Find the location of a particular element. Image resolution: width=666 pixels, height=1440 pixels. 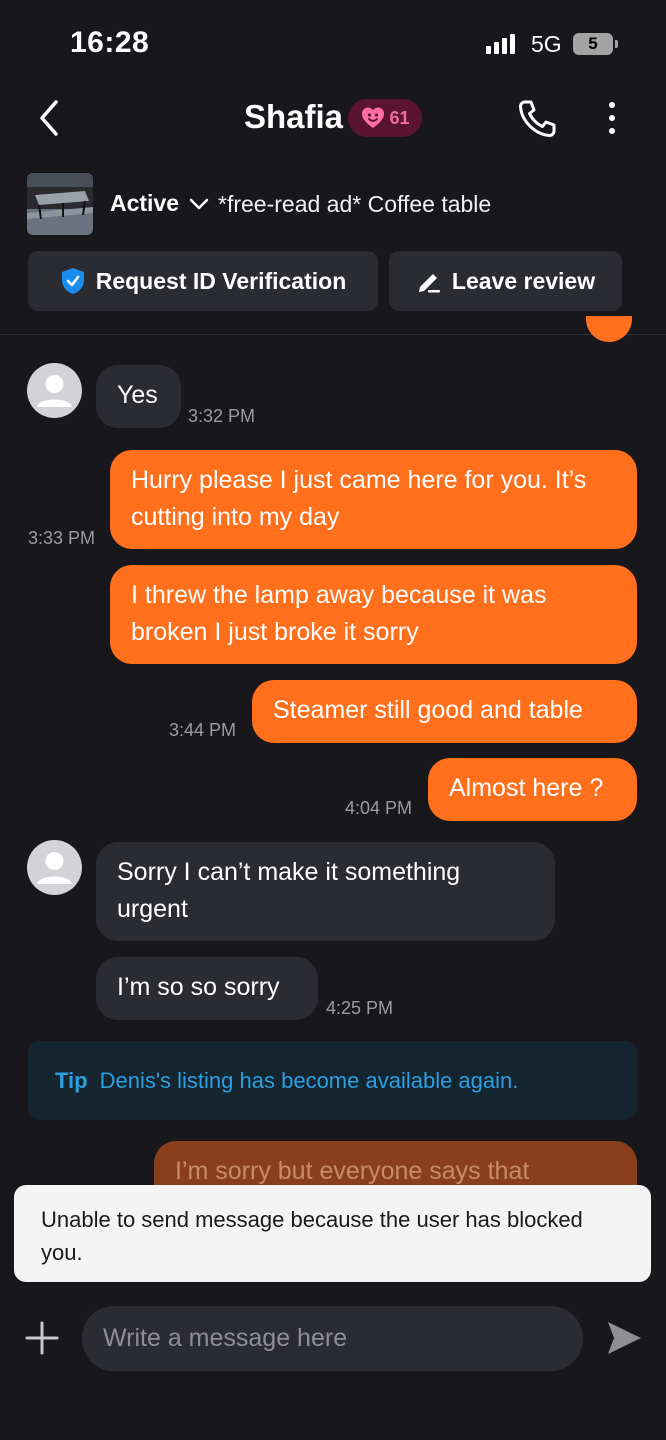

leave-review-button: Leave review is located at coordinates (505, 281).